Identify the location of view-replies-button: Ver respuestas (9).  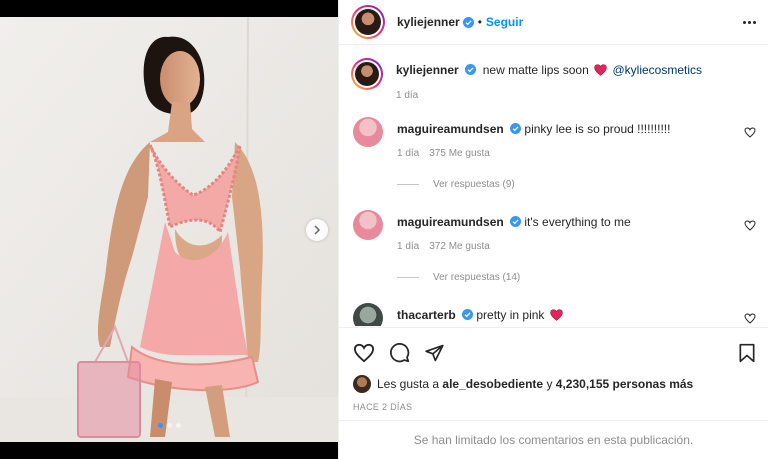
(576, 184).